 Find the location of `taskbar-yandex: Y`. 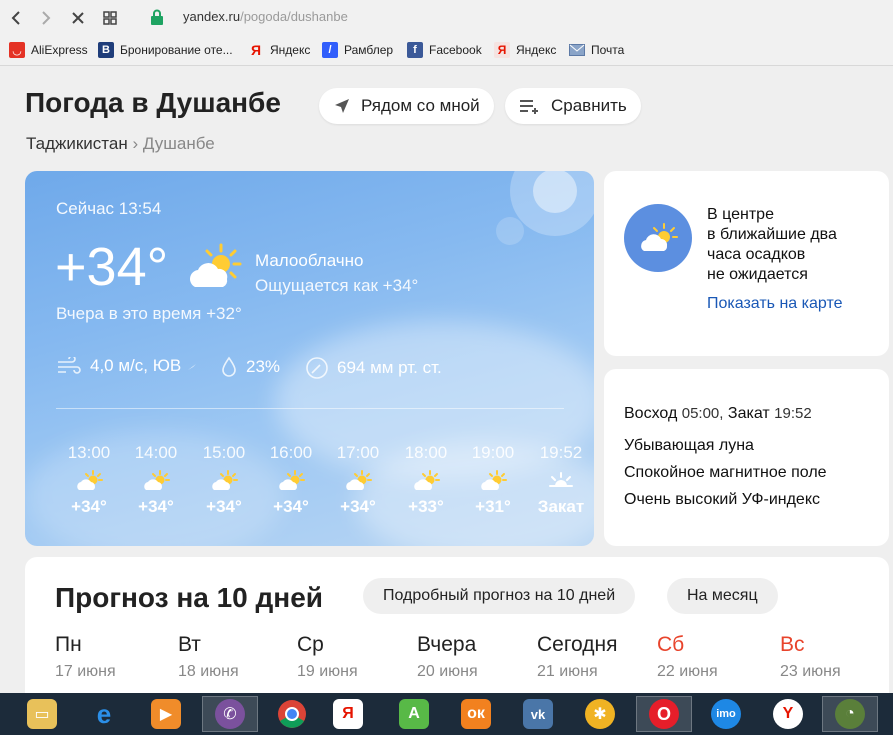

taskbar-yandex: Y is located at coordinates (788, 714).